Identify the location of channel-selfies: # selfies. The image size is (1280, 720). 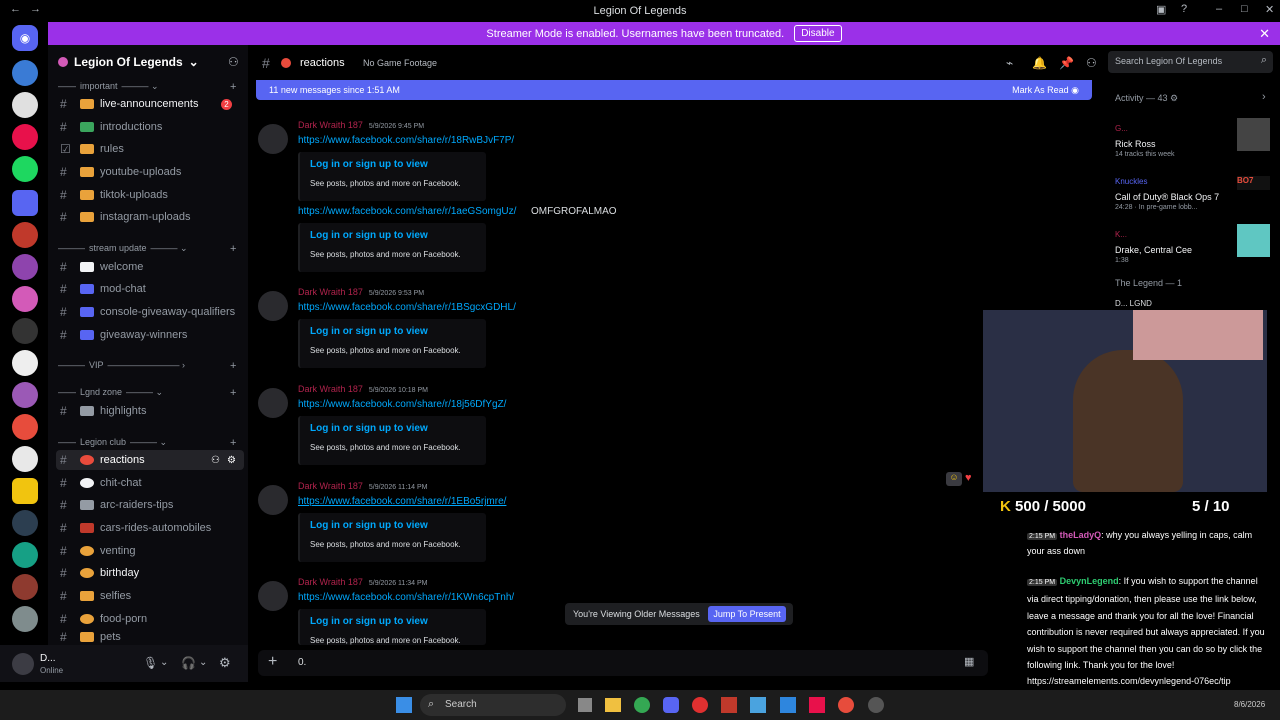
(150, 596).